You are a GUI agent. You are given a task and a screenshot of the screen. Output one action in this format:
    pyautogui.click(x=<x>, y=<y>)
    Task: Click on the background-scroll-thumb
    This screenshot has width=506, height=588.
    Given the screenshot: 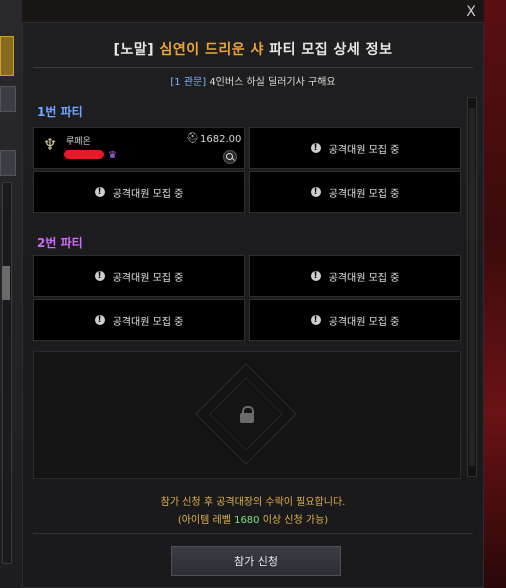 What is the action you would take?
    pyautogui.click(x=6, y=283)
    